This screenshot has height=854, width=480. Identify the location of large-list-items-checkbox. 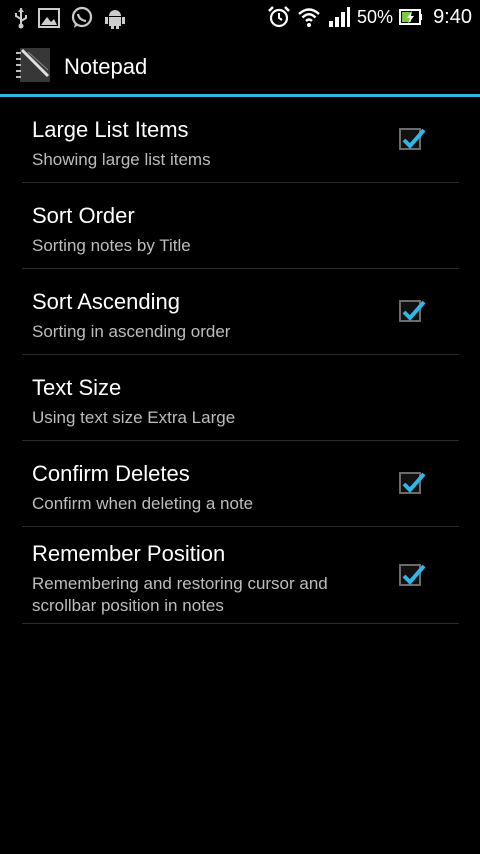
(412, 139).